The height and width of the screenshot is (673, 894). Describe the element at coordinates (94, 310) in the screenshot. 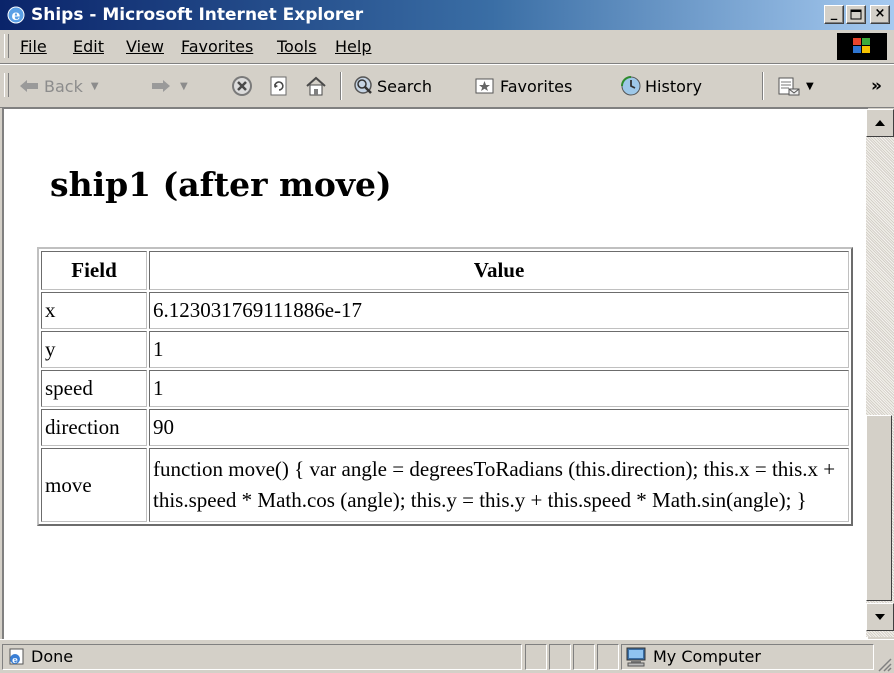

I see `field-cell: x` at that location.